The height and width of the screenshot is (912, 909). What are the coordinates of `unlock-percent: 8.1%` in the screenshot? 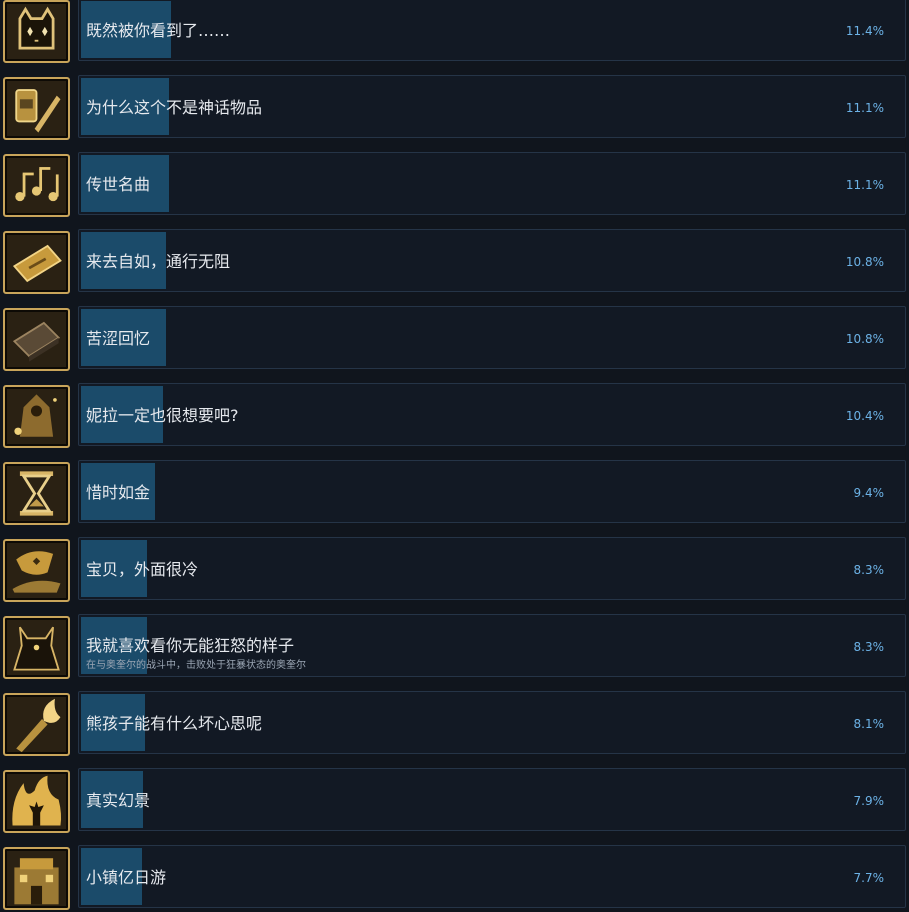 It's located at (869, 724).